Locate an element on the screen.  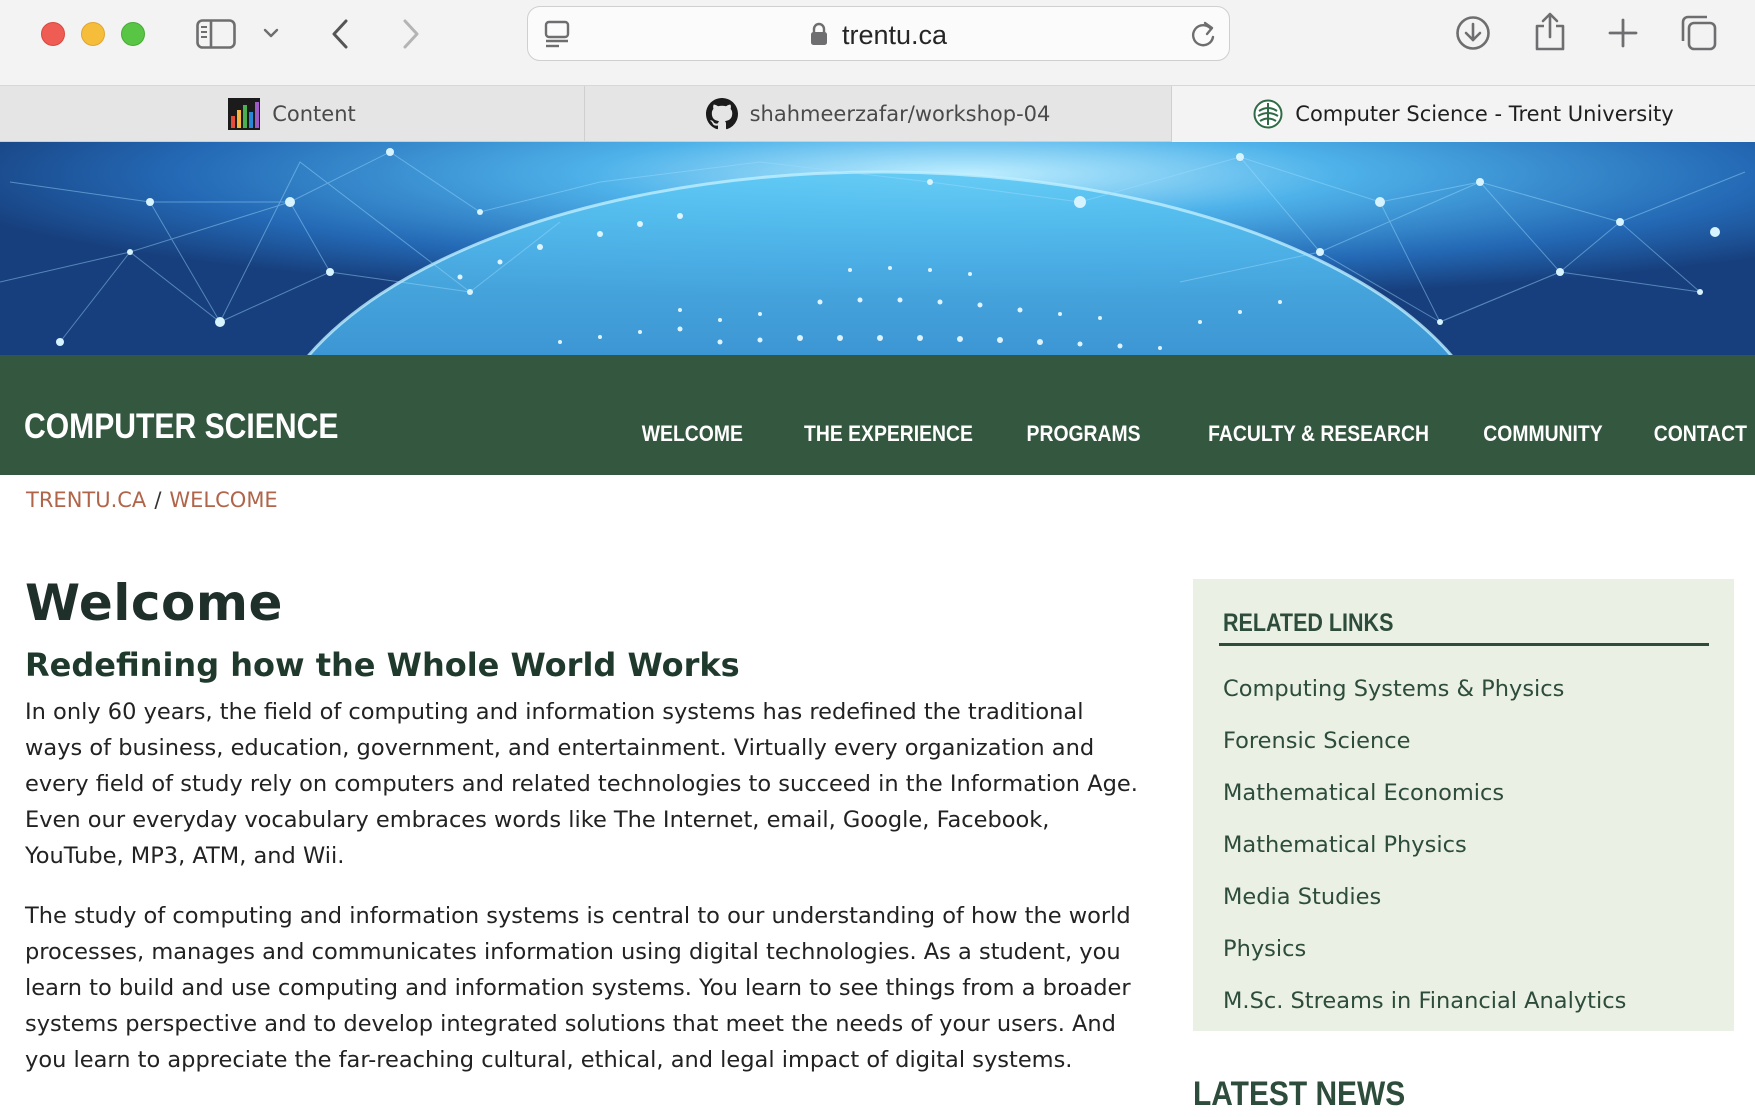
close-window-button is located at coordinates (53, 34).